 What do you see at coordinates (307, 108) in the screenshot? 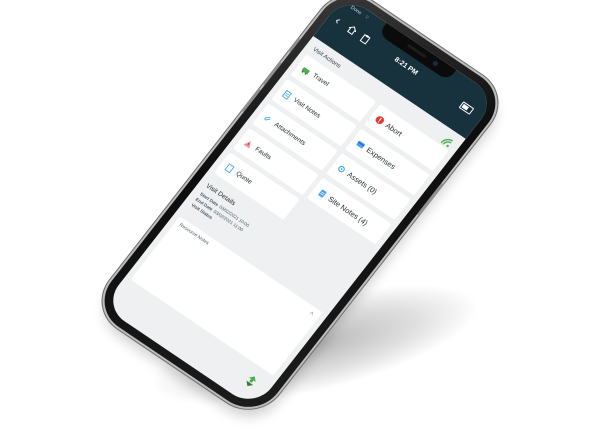
I see `tile-label: Visit Notes` at bounding box center [307, 108].